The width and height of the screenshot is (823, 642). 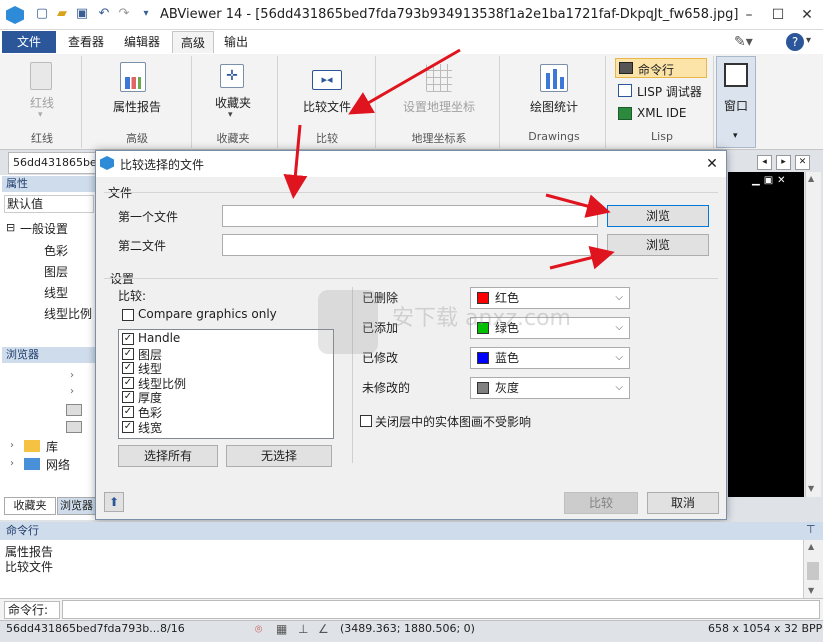 What do you see at coordinates (236, 42) in the screenshot?
I see `tab-output: 输出` at bounding box center [236, 42].